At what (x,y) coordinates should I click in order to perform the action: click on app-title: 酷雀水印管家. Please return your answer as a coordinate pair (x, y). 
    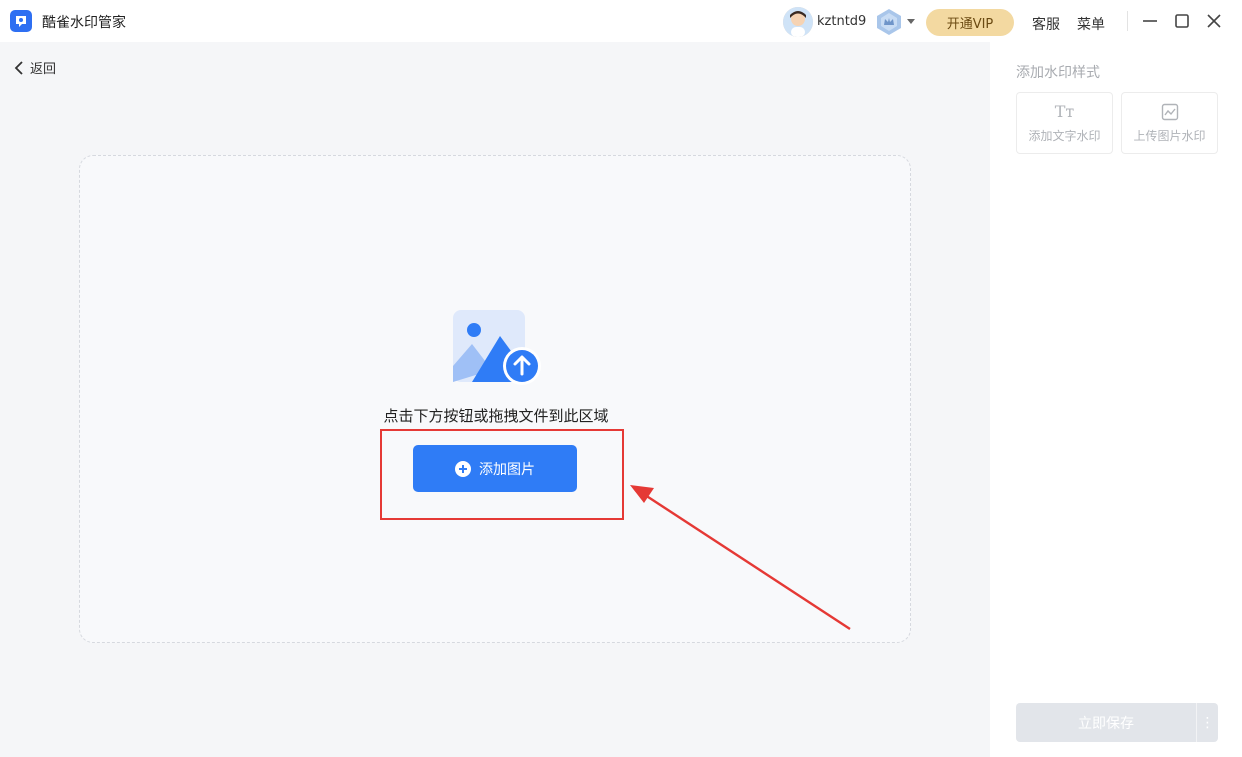
    Looking at the image, I should click on (84, 23).